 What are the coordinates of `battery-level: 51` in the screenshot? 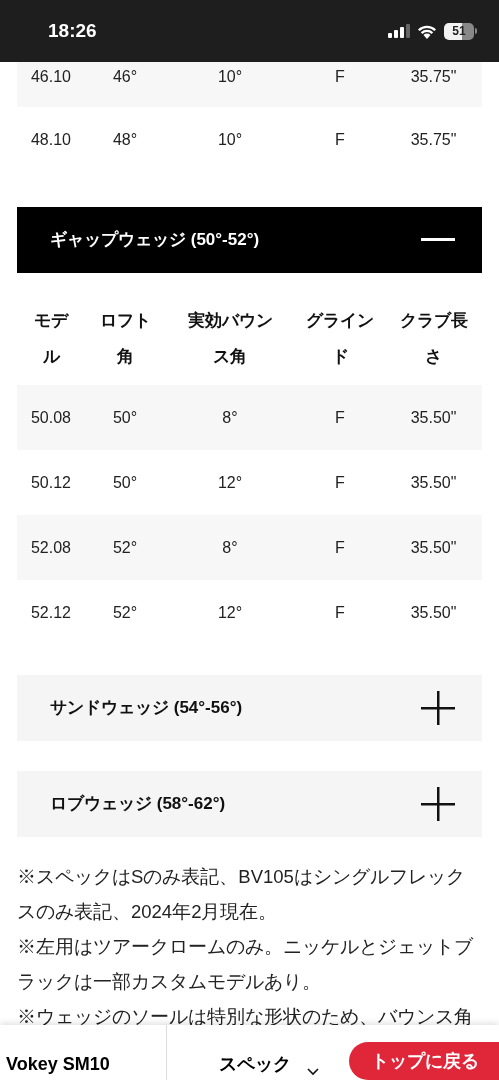 It's located at (459, 31).